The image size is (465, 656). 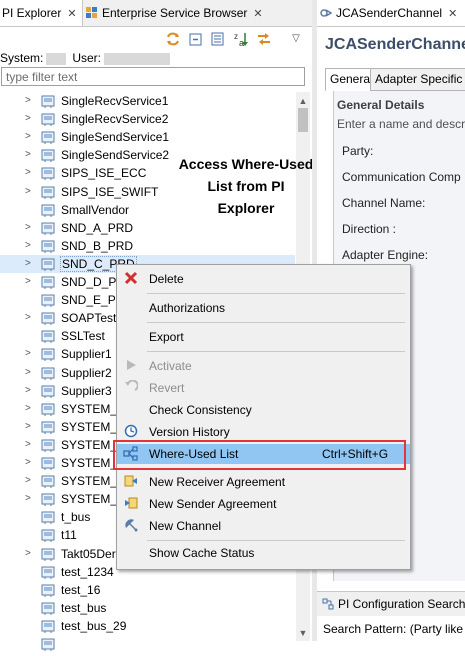 I want to click on menu-item-version-history: Version History, so click(x=263, y=432).